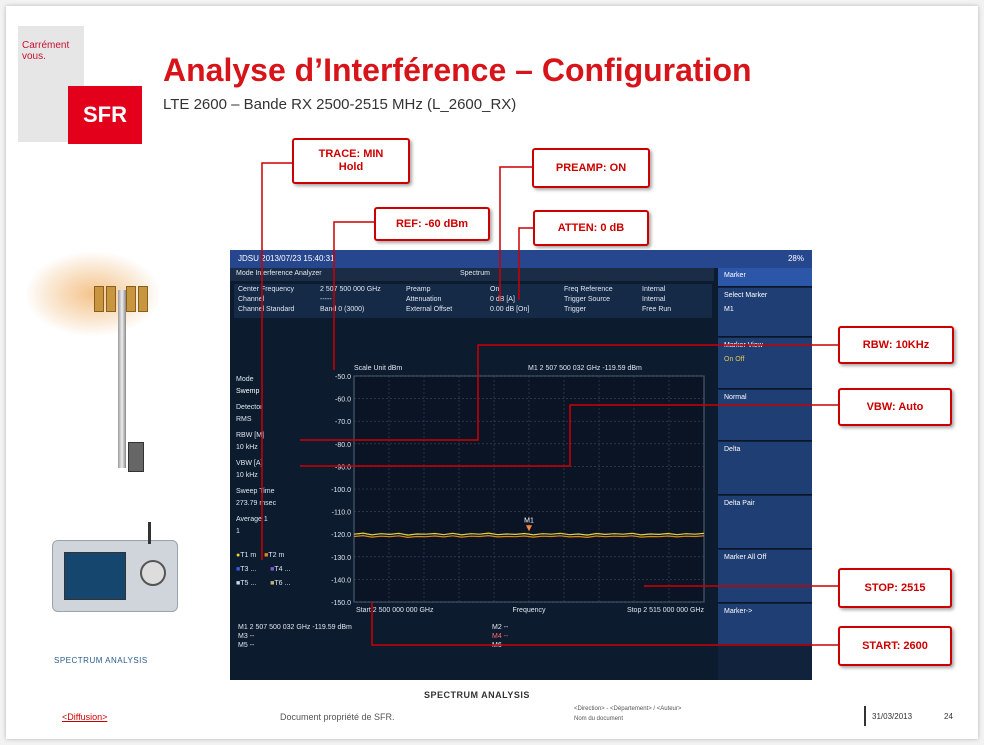  Describe the element at coordinates (432, 224) in the screenshot. I see `callout-ref: REF: -60 dBm` at that location.